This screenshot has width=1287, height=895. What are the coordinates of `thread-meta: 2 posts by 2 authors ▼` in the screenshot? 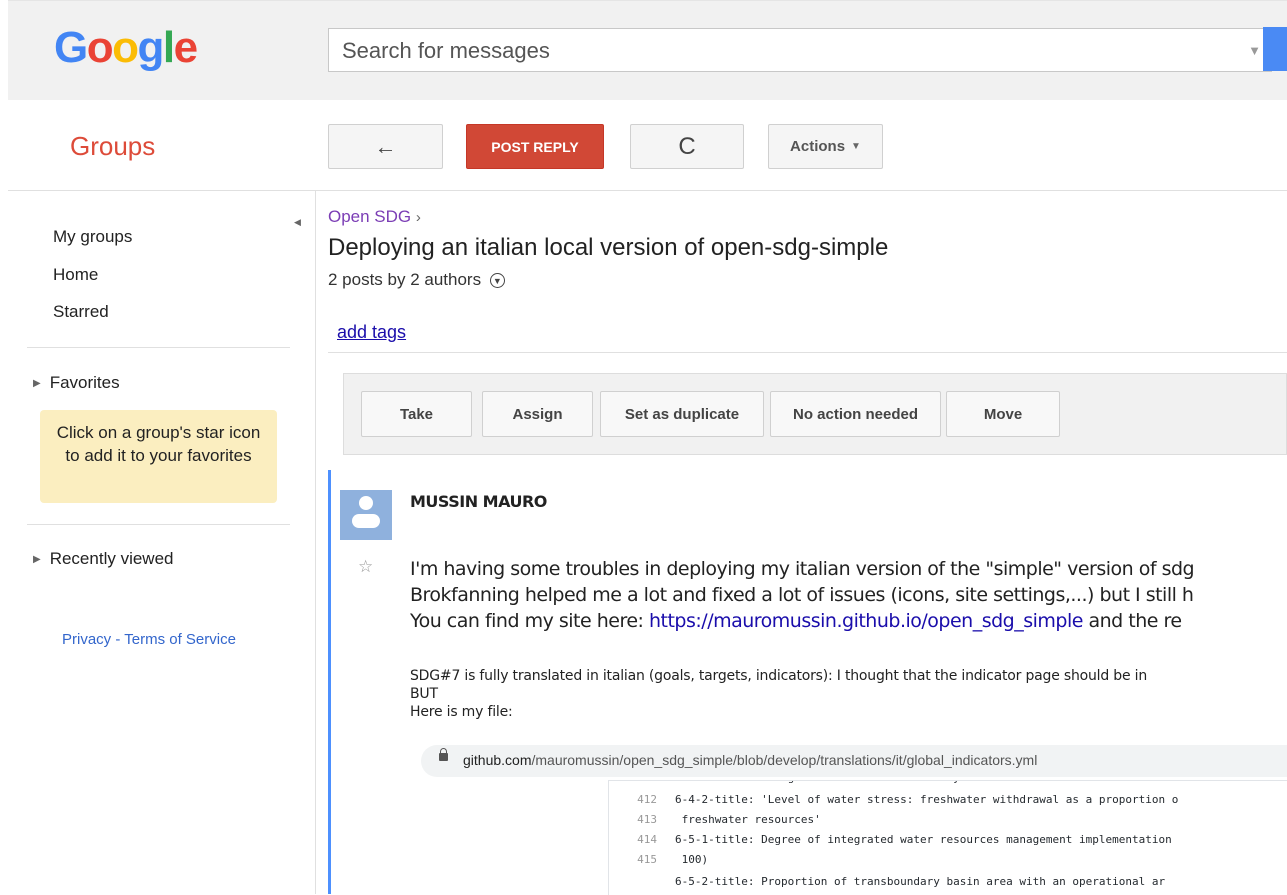 It's located at (416, 280).